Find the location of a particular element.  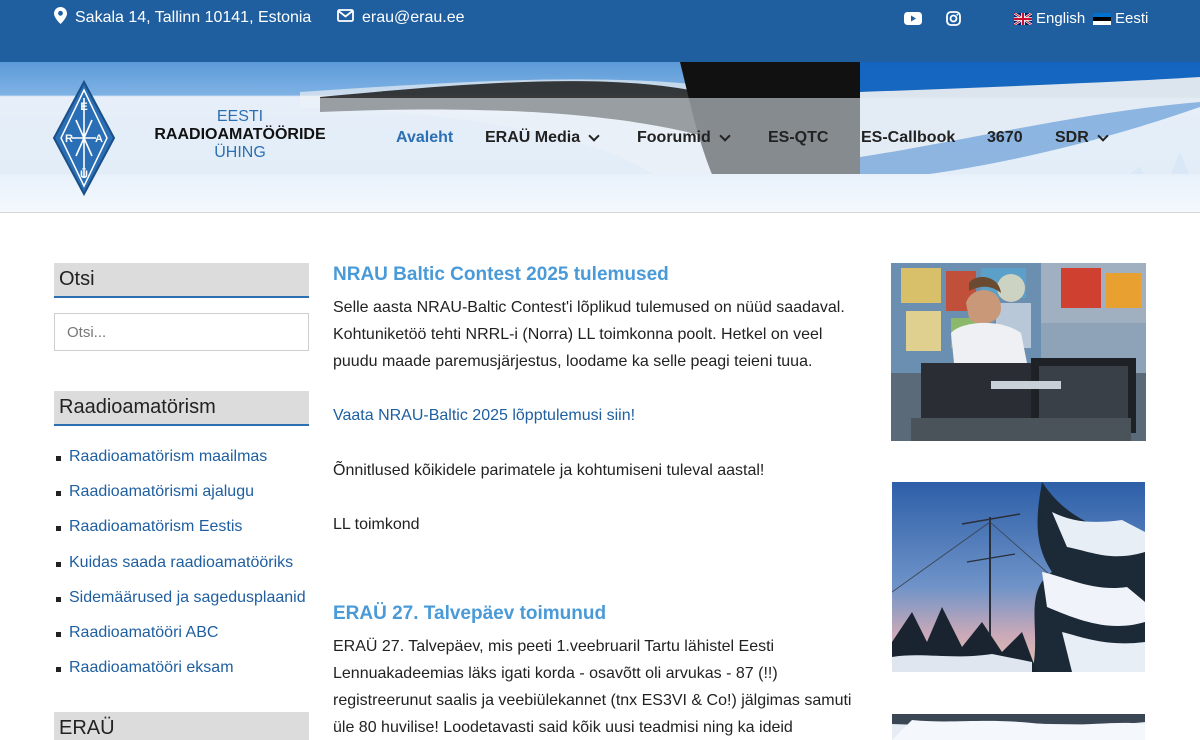

nav-es-callbook: ES-Callbook is located at coordinates (908, 138).